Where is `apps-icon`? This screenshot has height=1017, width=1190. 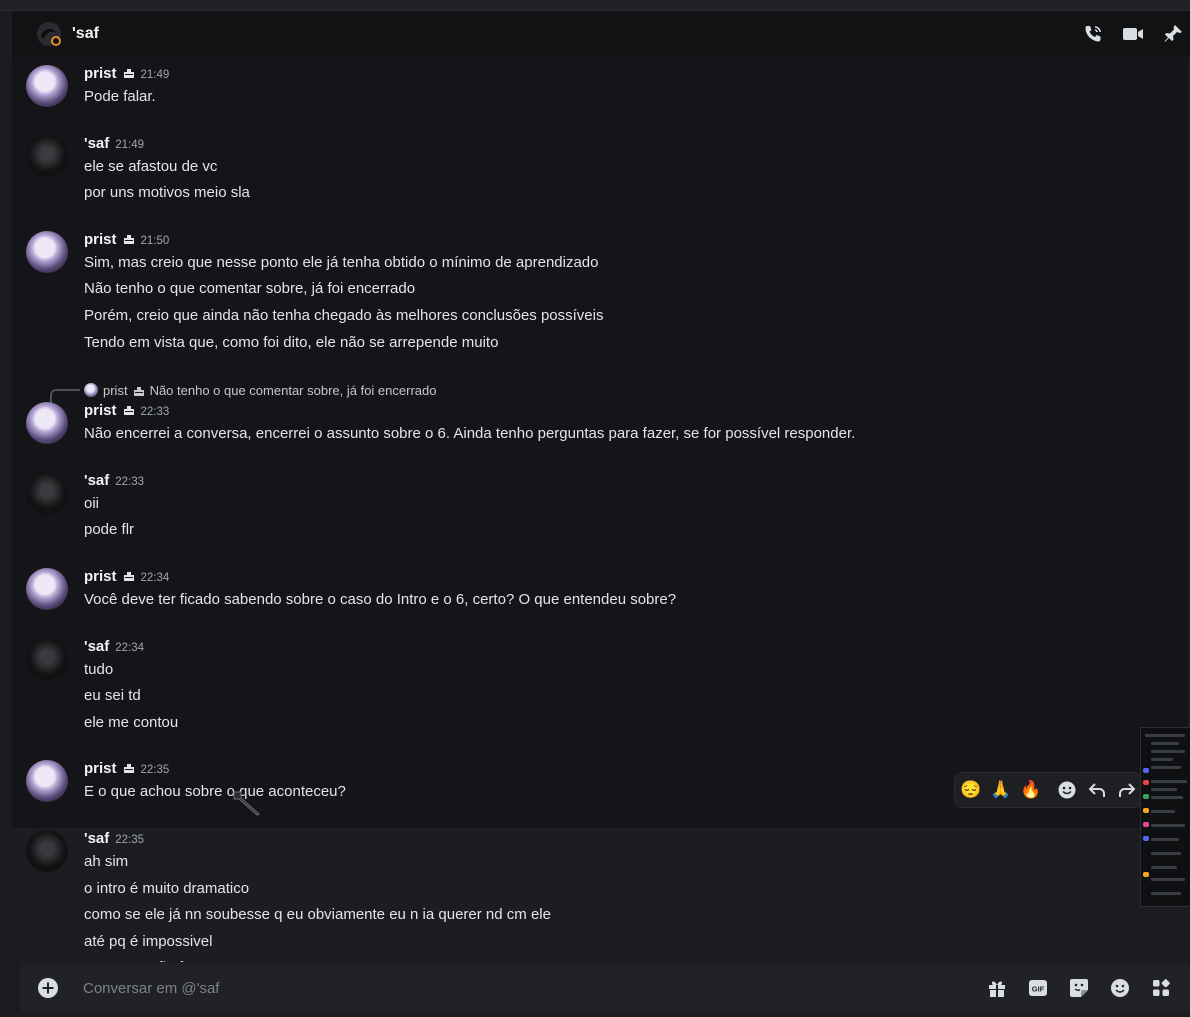
apps-icon is located at coordinates (1161, 988).